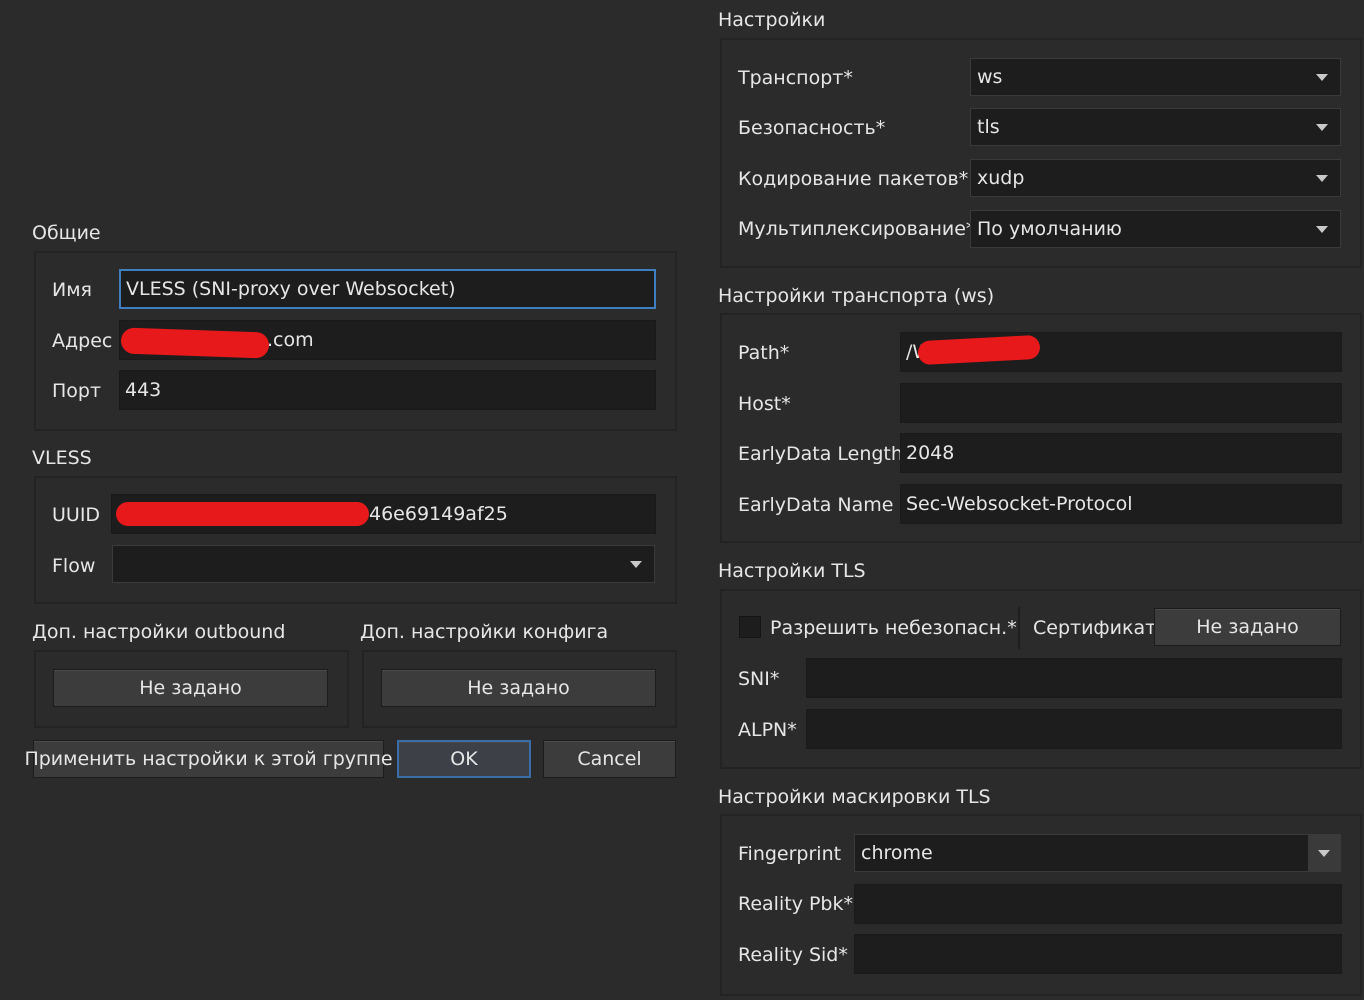 The width and height of the screenshot is (1364, 1000). What do you see at coordinates (759, 679) in the screenshot?
I see `sni-label: SNI*` at bounding box center [759, 679].